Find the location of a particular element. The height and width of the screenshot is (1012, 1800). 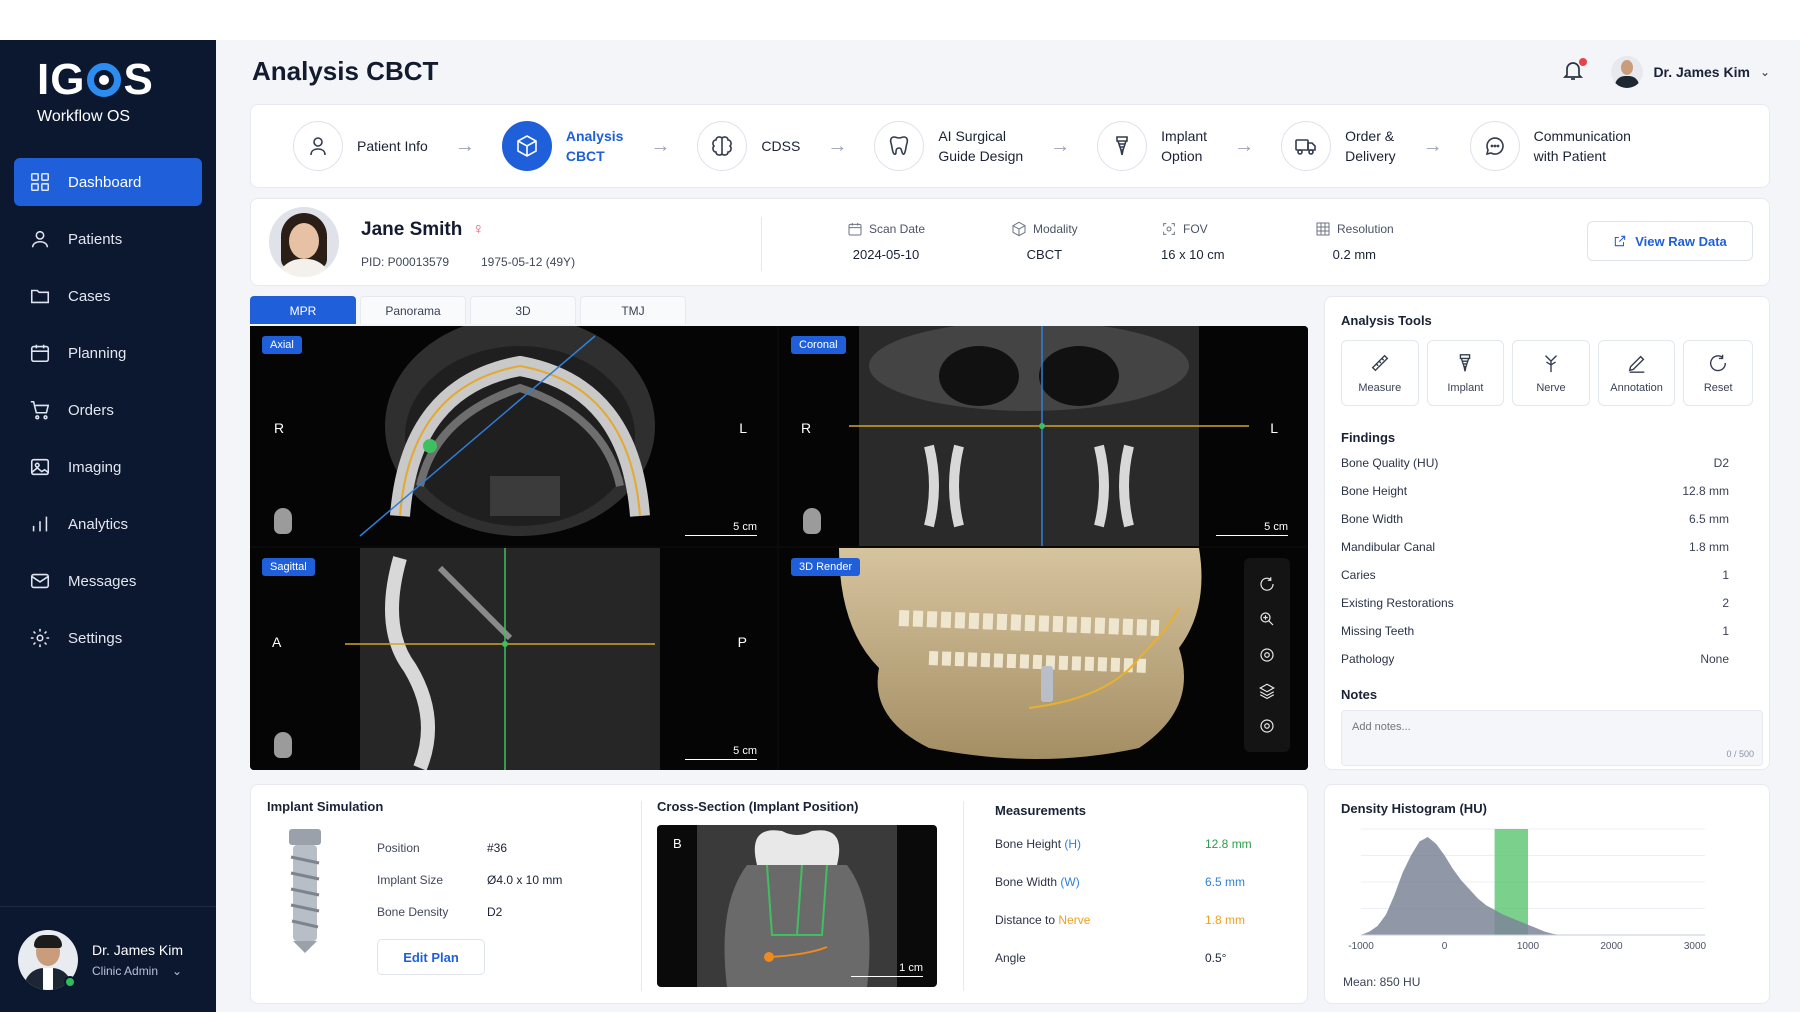

step-implant-option: Implant Option is located at coordinates (1152, 146).